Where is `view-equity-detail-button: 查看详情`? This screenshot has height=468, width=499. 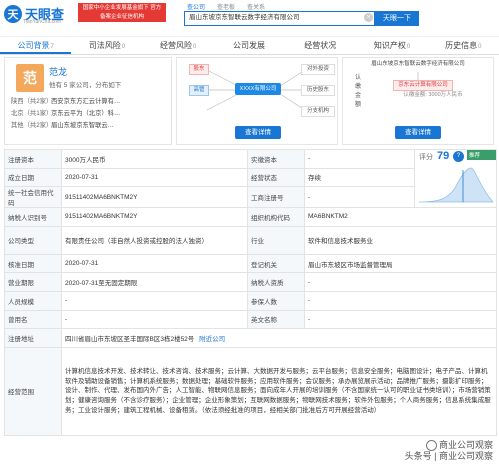
view-equity-detail-button: 查看详情 is located at coordinates (418, 132).